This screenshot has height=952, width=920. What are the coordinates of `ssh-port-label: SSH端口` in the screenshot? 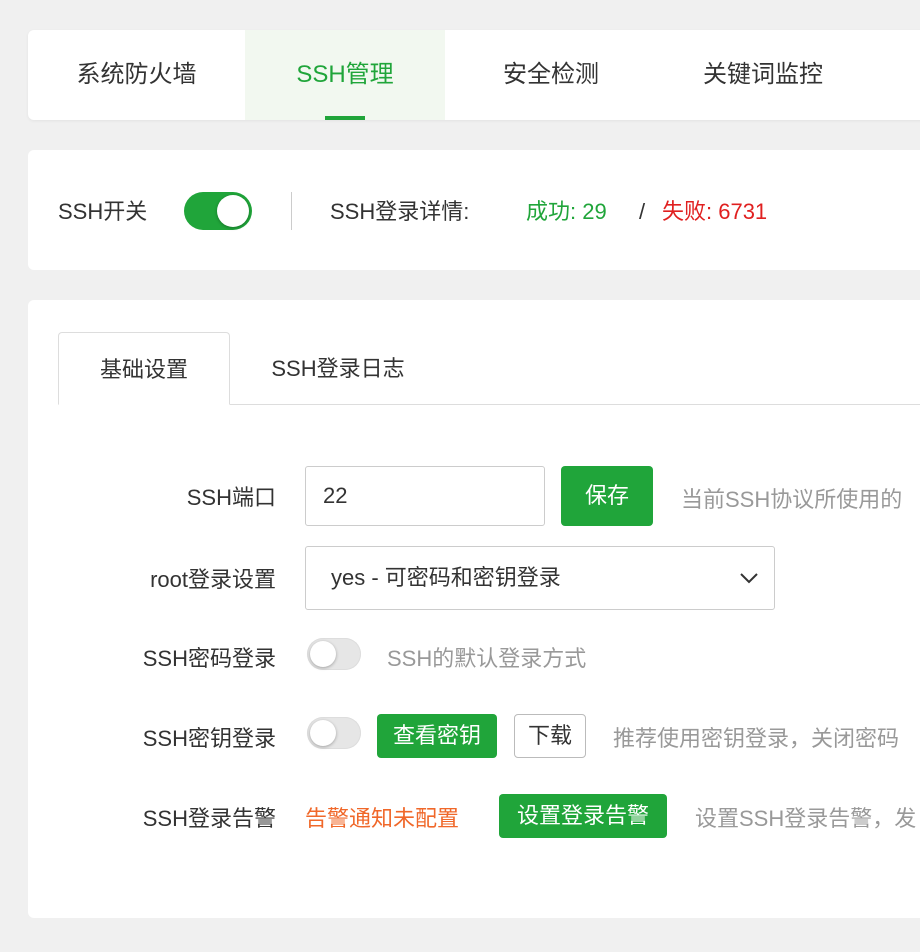 It's located at (231, 497).